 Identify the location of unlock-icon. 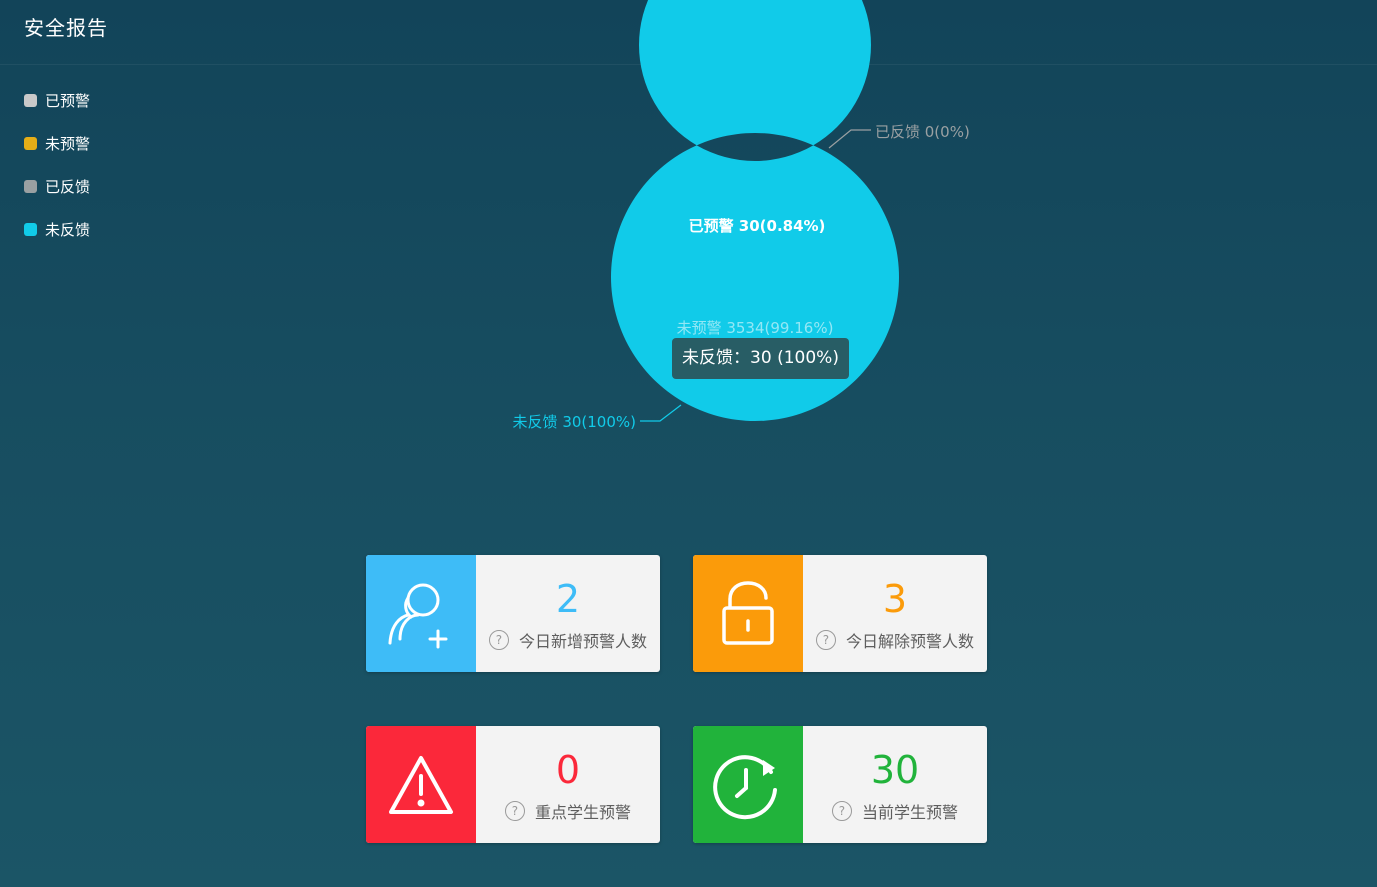
(748, 612).